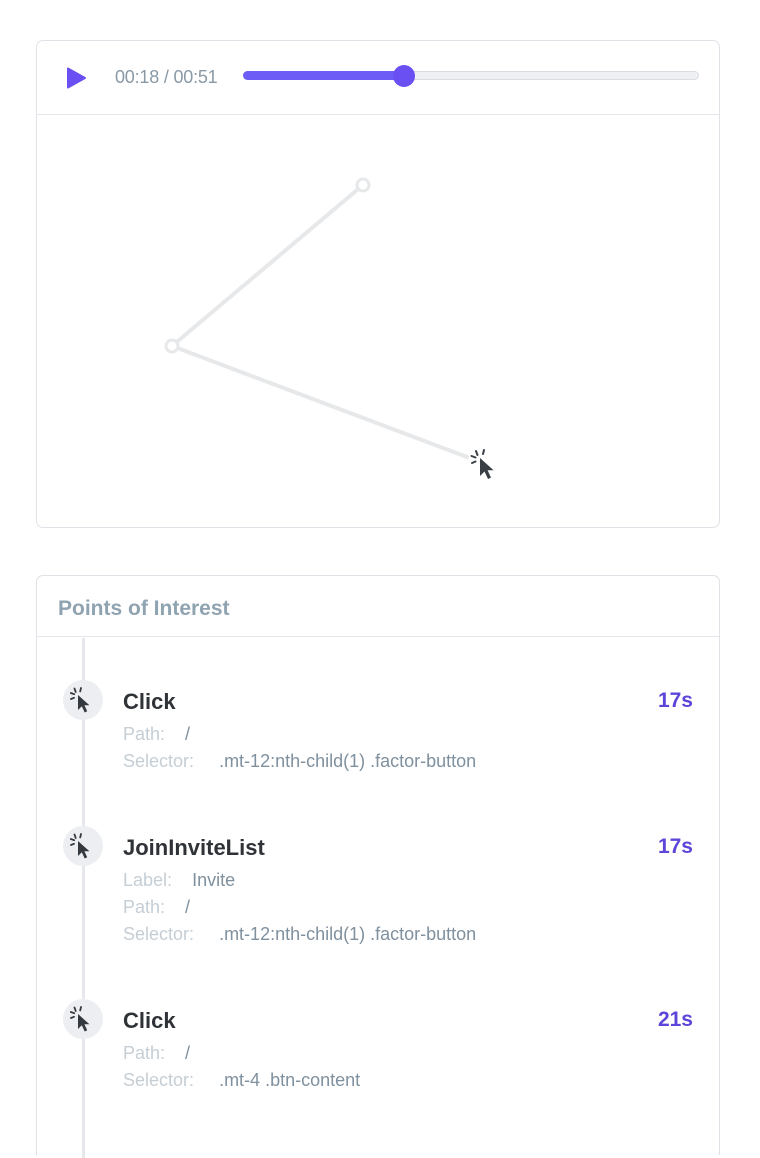 The height and width of the screenshot is (1158, 760). Describe the element at coordinates (166, 77) in the screenshot. I see `time-display: 00:18 / 00:51` at that location.